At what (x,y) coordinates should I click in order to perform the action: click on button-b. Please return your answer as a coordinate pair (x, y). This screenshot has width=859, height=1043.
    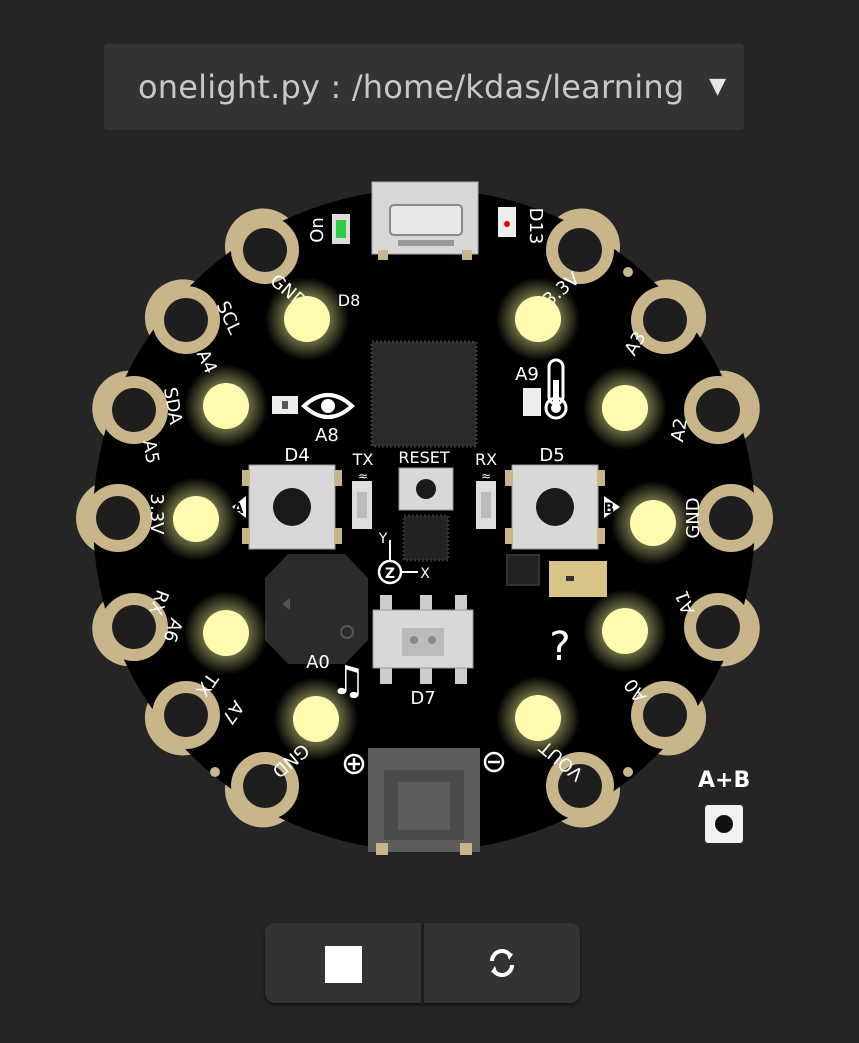
    Looking at the image, I should click on (555, 507).